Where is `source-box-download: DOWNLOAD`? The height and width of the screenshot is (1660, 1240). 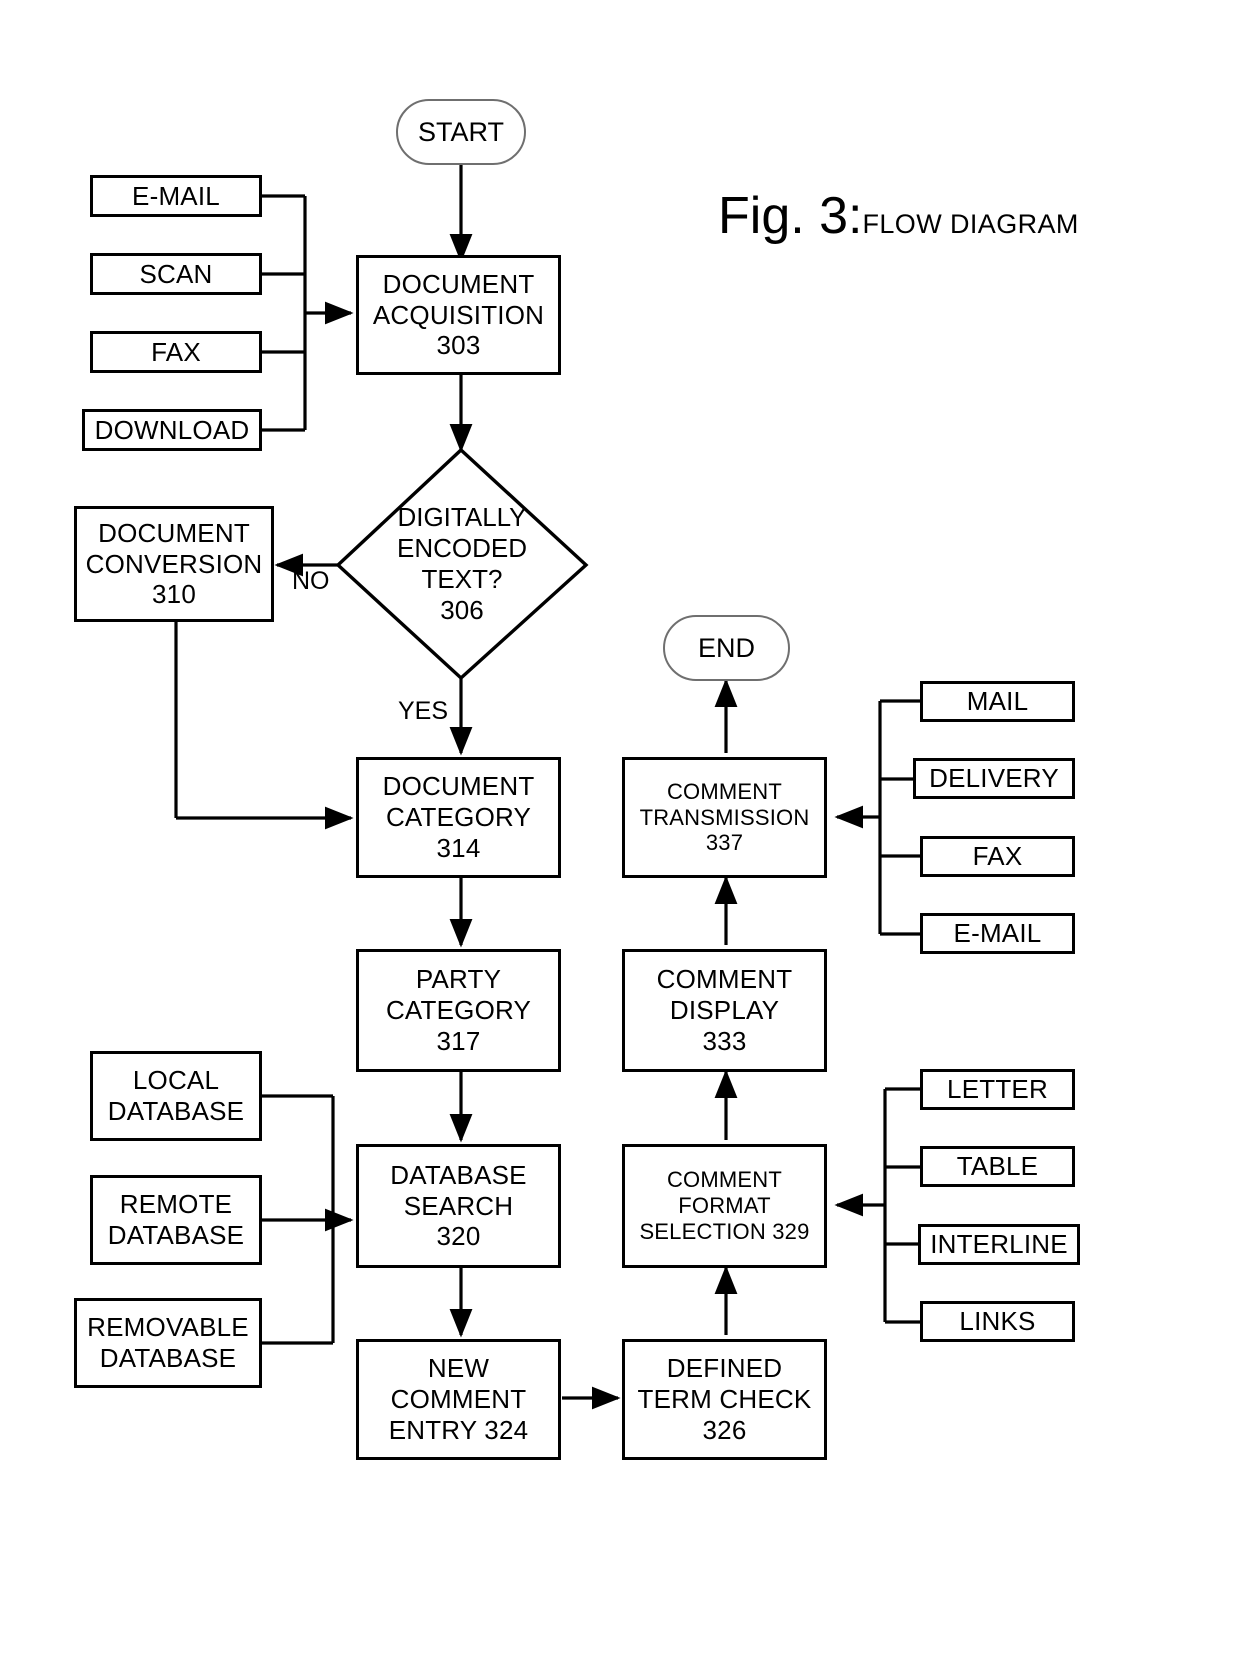
source-box-download: DOWNLOAD is located at coordinates (172, 430).